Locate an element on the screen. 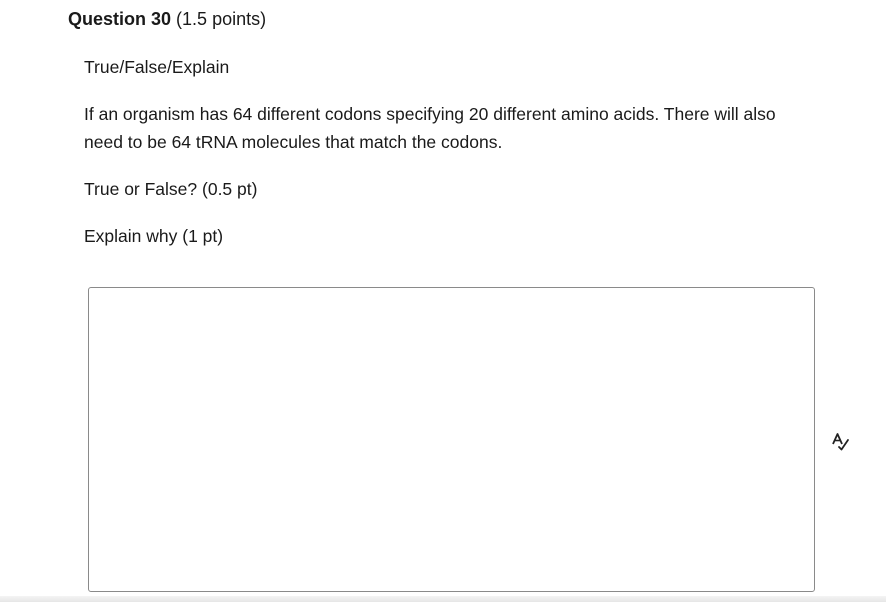  question-header: Question 30 (1.5 points) is located at coordinates (167, 19).